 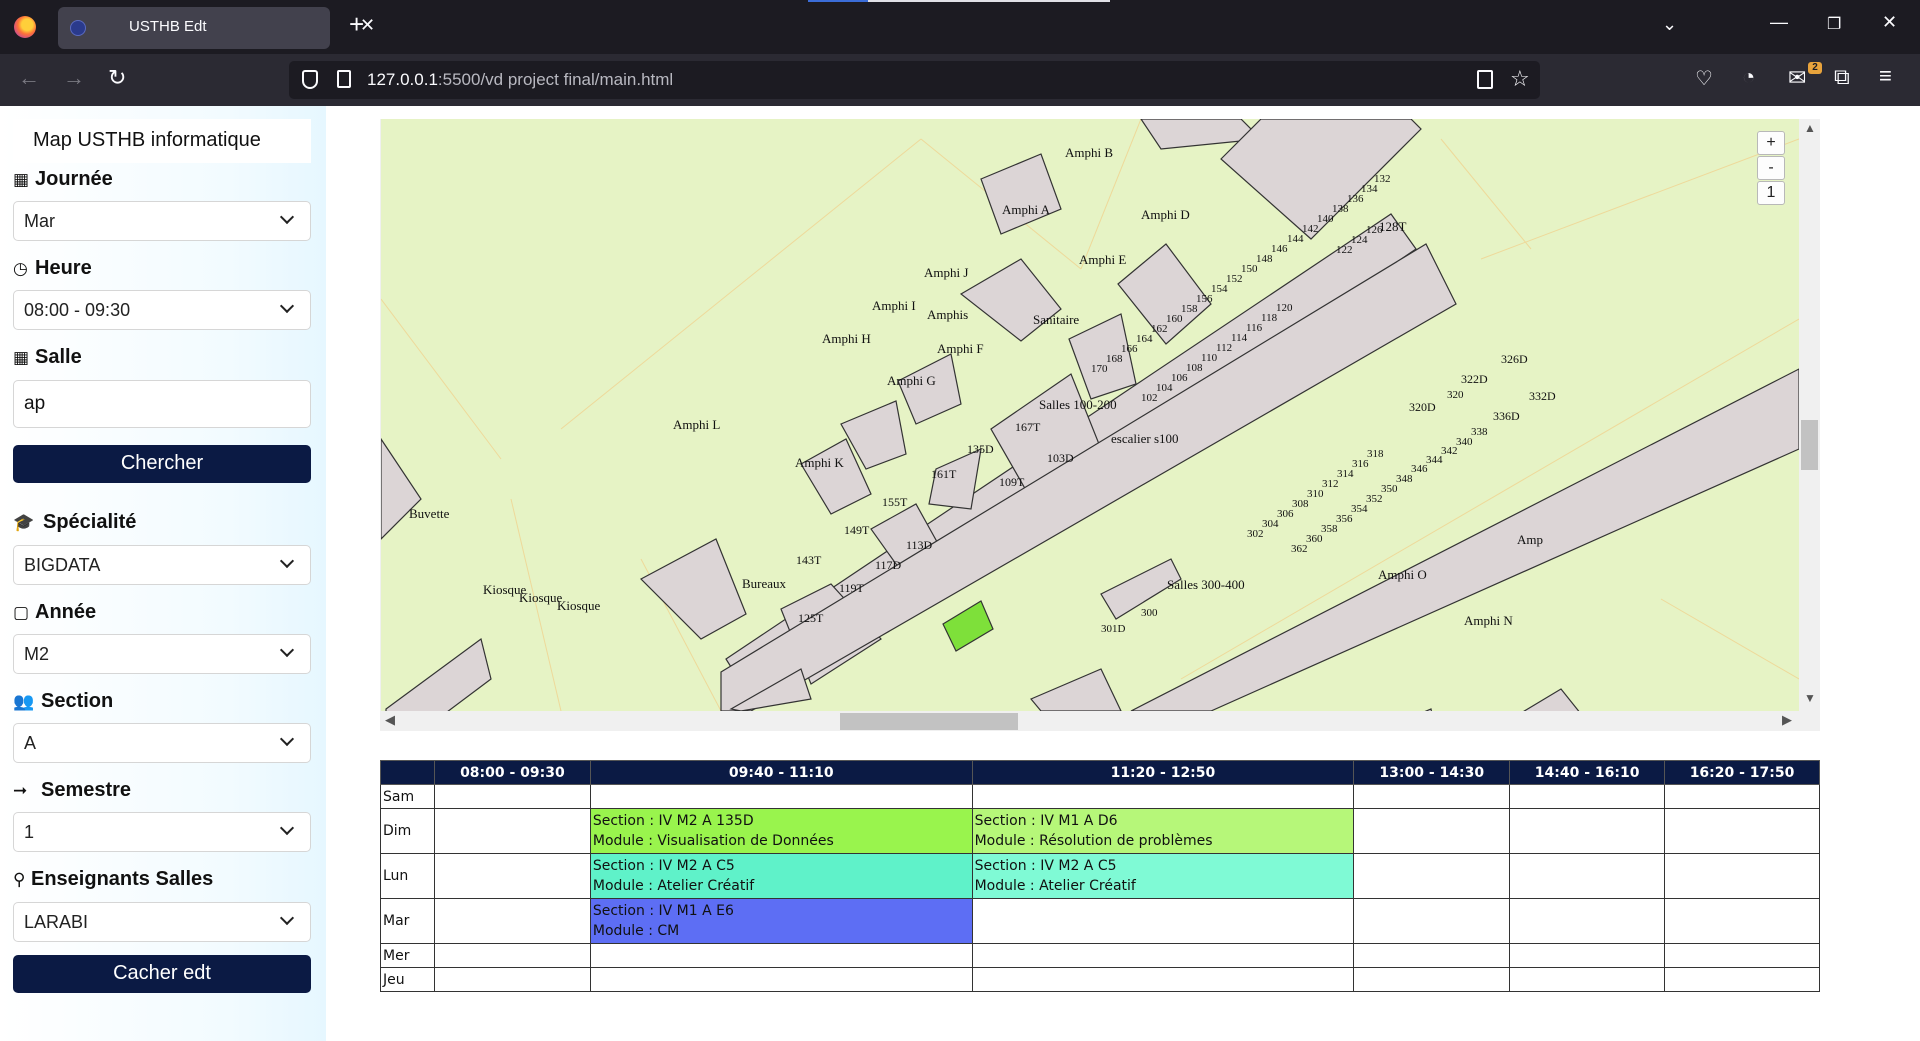 What do you see at coordinates (1771, 168) in the screenshot?
I see `zoom-out-button: -` at bounding box center [1771, 168].